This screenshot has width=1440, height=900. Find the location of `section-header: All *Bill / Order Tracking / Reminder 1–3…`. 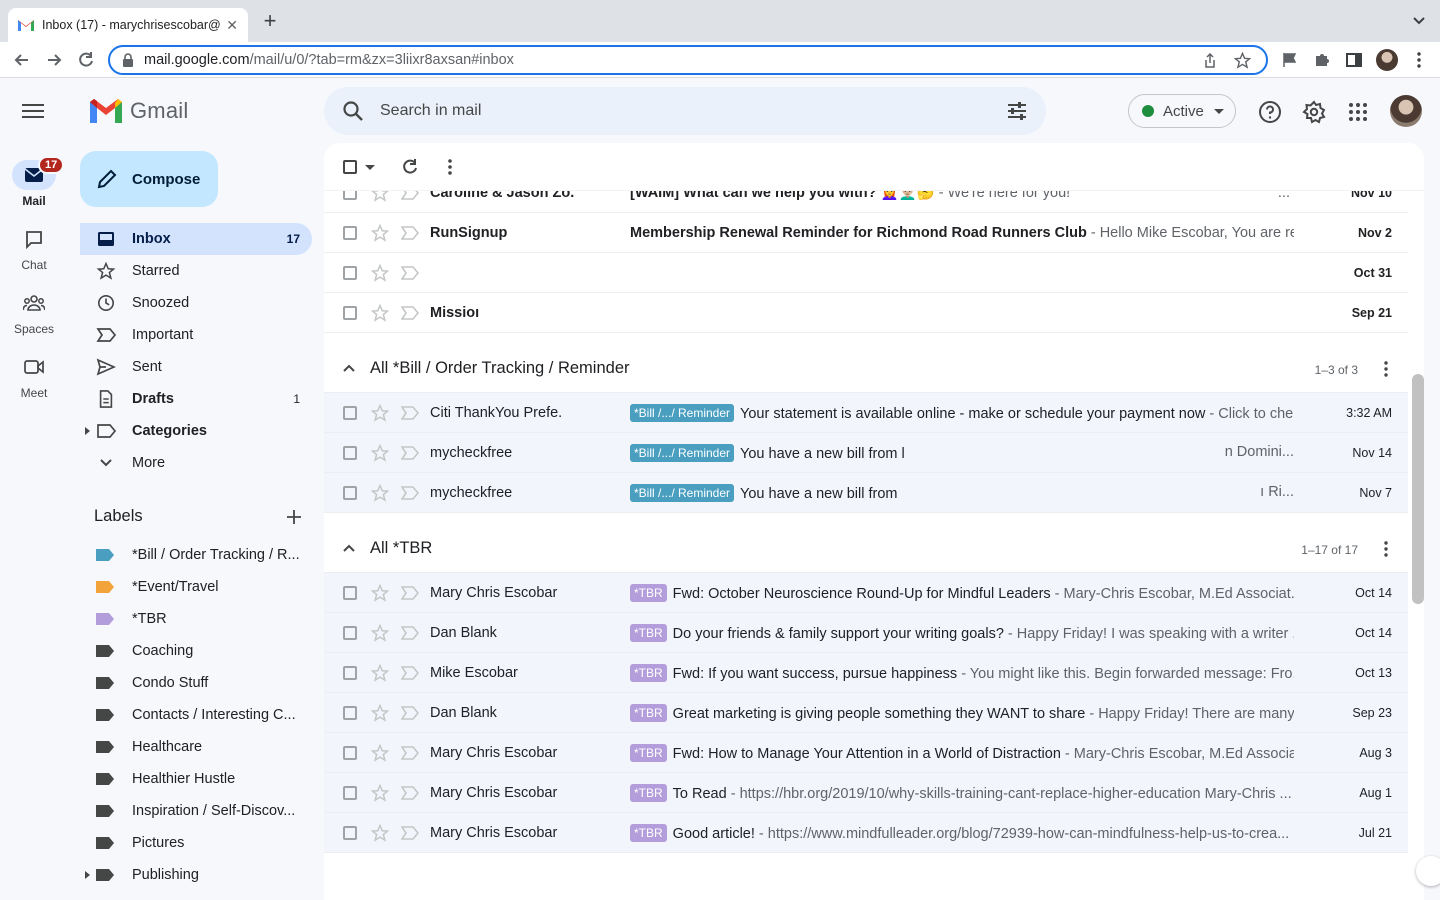

section-header: All *Bill / Order Tracking / Reminder 1–3… is located at coordinates (866, 363).